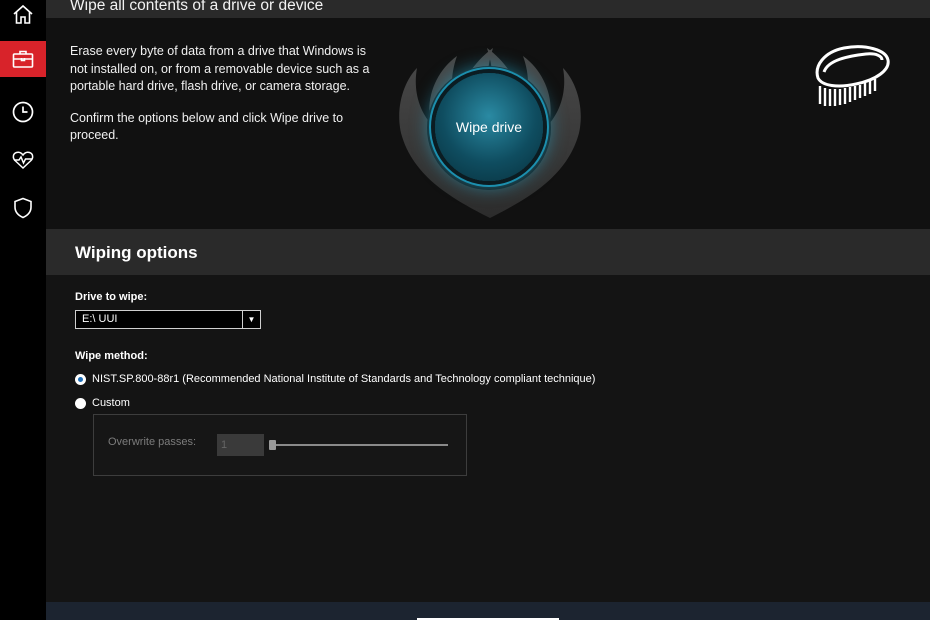 This screenshot has height=620, width=930. What do you see at coordinates (251, 319) in the screenshot?
I see `chevron-down-icon: ▼` at bounding box center [251, 319].